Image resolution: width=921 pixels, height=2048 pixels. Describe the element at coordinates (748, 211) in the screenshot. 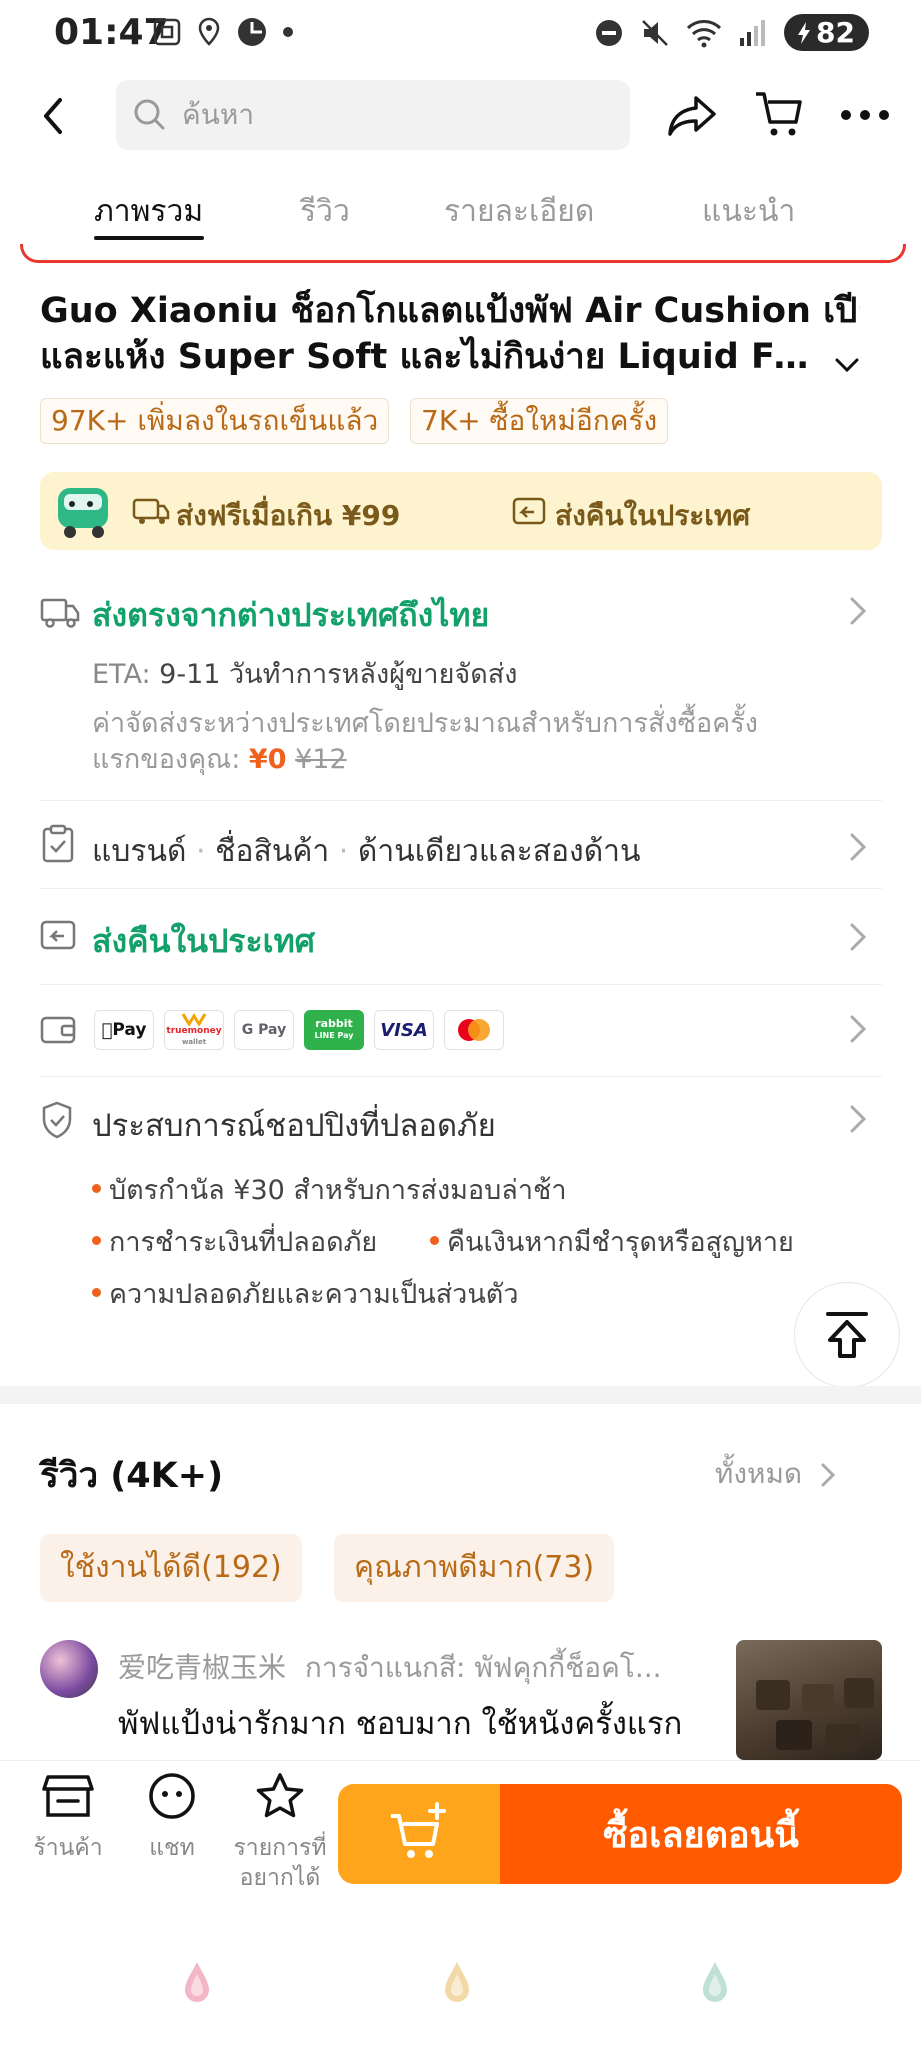

I see `tab-recommend: แนะนำ` at that location.